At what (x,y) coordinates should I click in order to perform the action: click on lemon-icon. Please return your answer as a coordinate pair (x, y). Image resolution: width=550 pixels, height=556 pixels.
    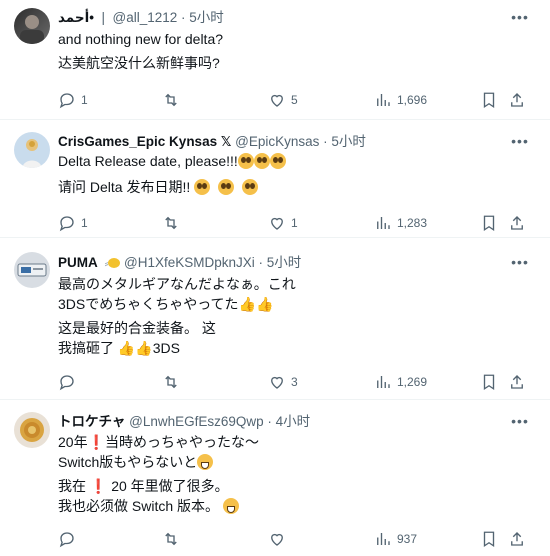
    Looking at the image, I should click on (114, 263).